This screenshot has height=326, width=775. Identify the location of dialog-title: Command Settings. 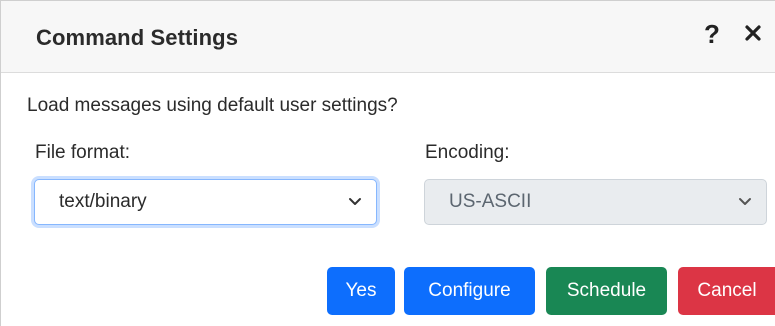
(137, 37).